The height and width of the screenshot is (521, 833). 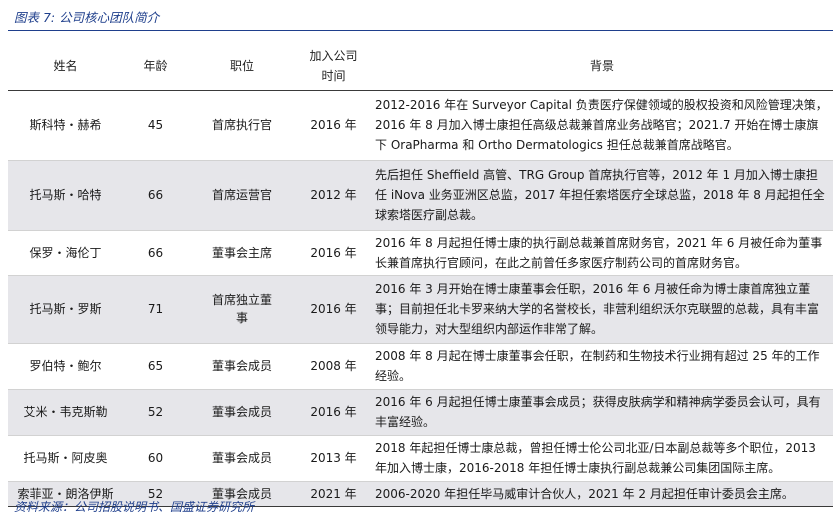 What do you see at coordinates (87, 17) in the screenshot?
I see `figure-caption: 图表 7: 公司核心团队简介` at bounding box center [87, 17].